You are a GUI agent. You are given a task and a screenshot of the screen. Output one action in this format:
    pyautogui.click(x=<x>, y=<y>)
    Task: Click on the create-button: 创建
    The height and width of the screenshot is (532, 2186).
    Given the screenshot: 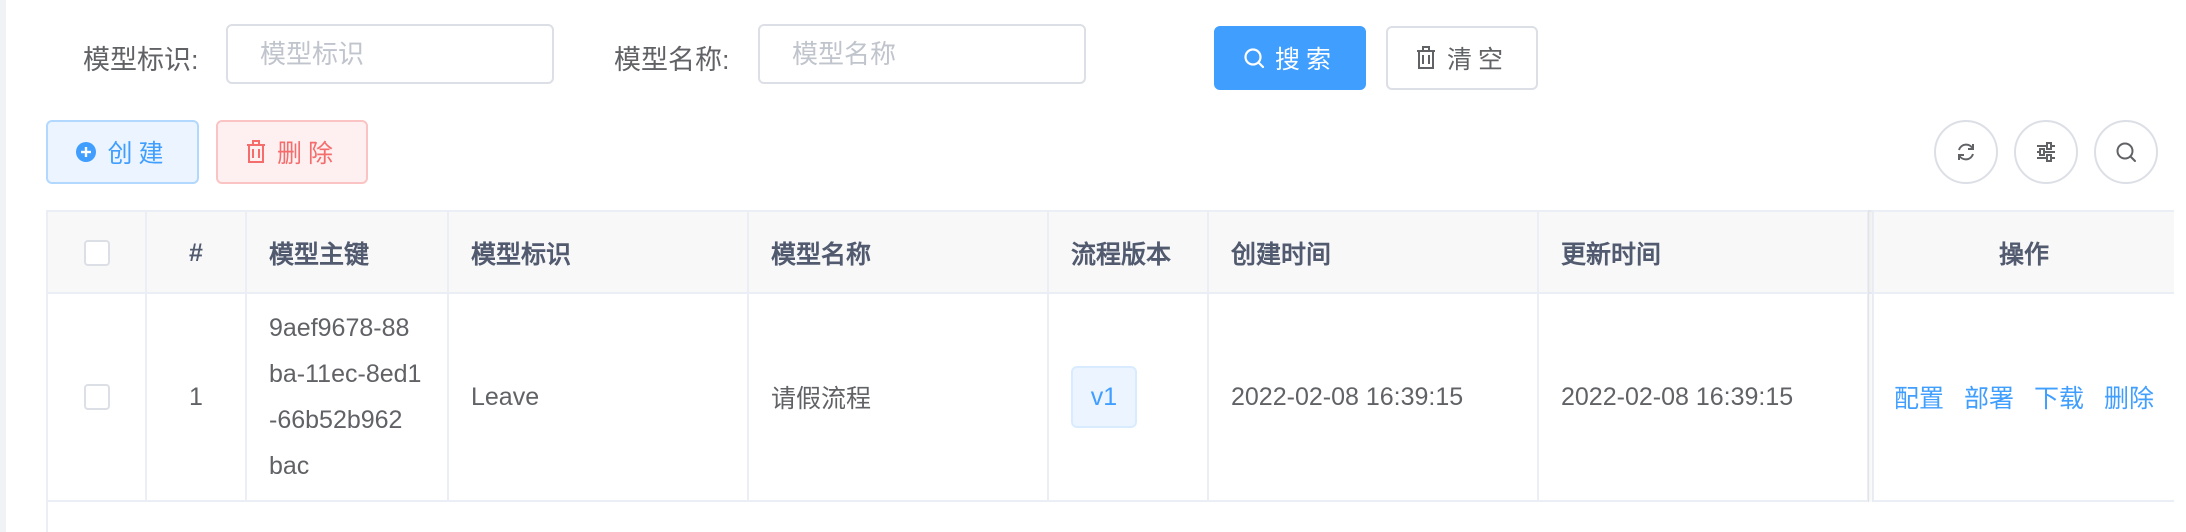 What is the action you would take?
    pyautogui.click(x=122, y=152)
    